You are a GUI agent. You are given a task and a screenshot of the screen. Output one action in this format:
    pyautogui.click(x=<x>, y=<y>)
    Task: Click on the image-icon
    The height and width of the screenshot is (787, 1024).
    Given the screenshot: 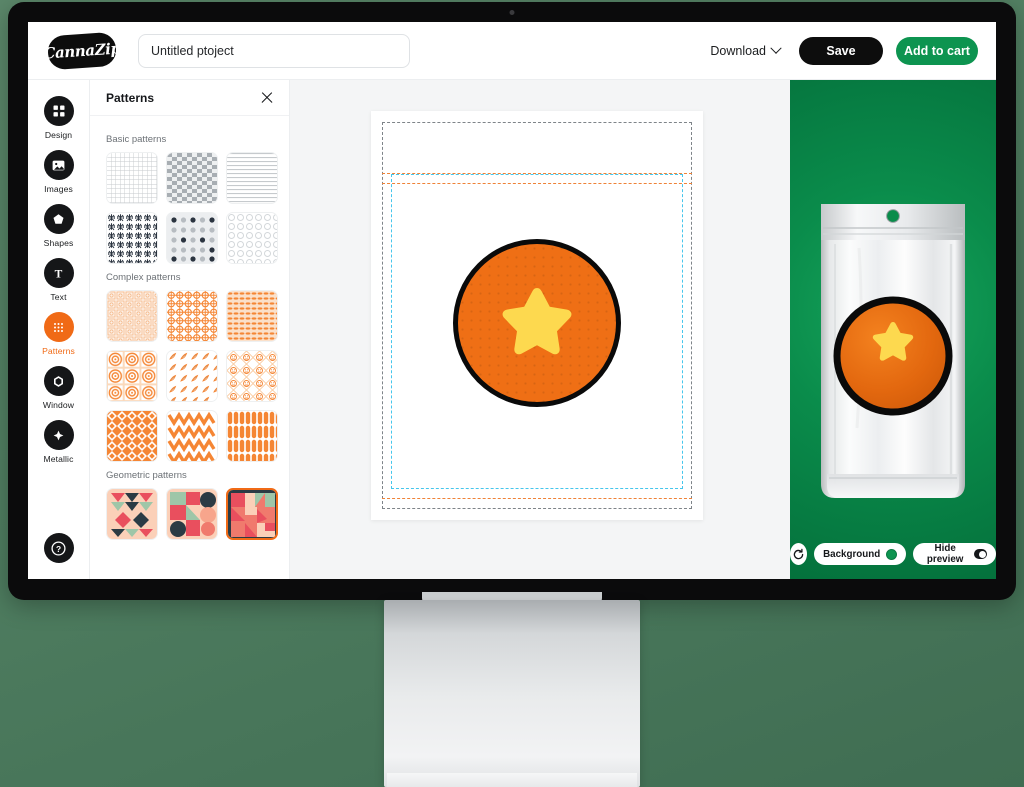 What is the action you would take?
    pyautogui.click(x=58, y=165)
    